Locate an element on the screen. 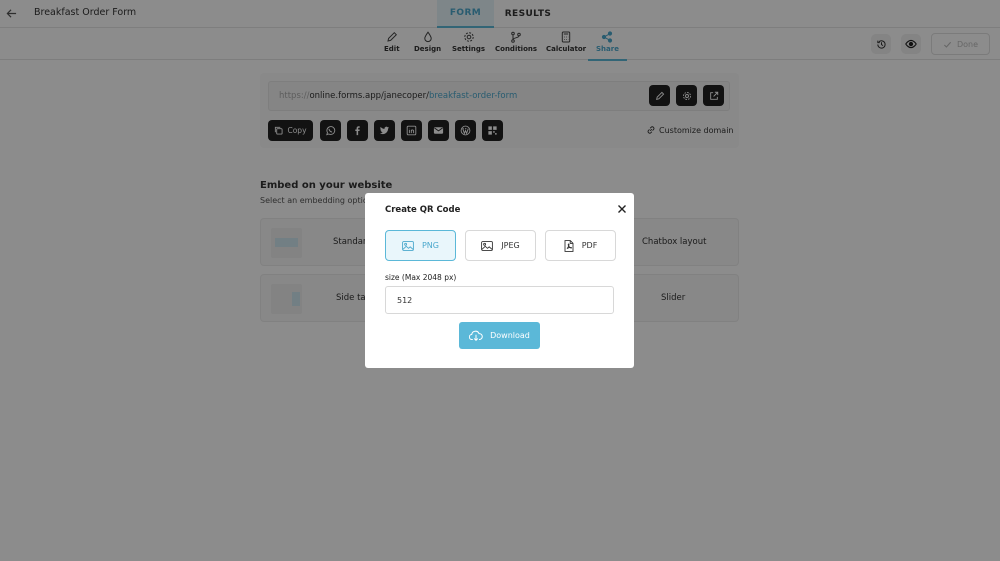  format-png-button: PNG is located at coordinates (420, 245).